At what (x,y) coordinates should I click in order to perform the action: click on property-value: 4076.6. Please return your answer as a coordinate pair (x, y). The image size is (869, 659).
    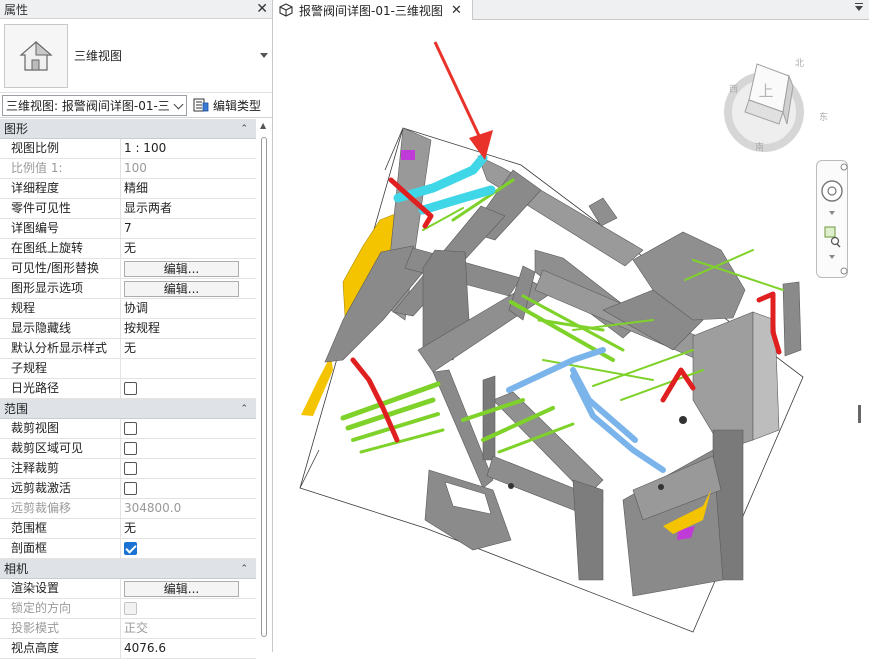
    Looking at the image, I should click on (188, 648).